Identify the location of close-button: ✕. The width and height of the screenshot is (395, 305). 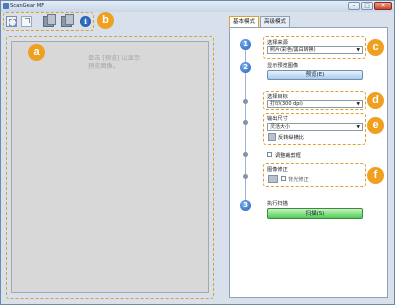
(383, 6).